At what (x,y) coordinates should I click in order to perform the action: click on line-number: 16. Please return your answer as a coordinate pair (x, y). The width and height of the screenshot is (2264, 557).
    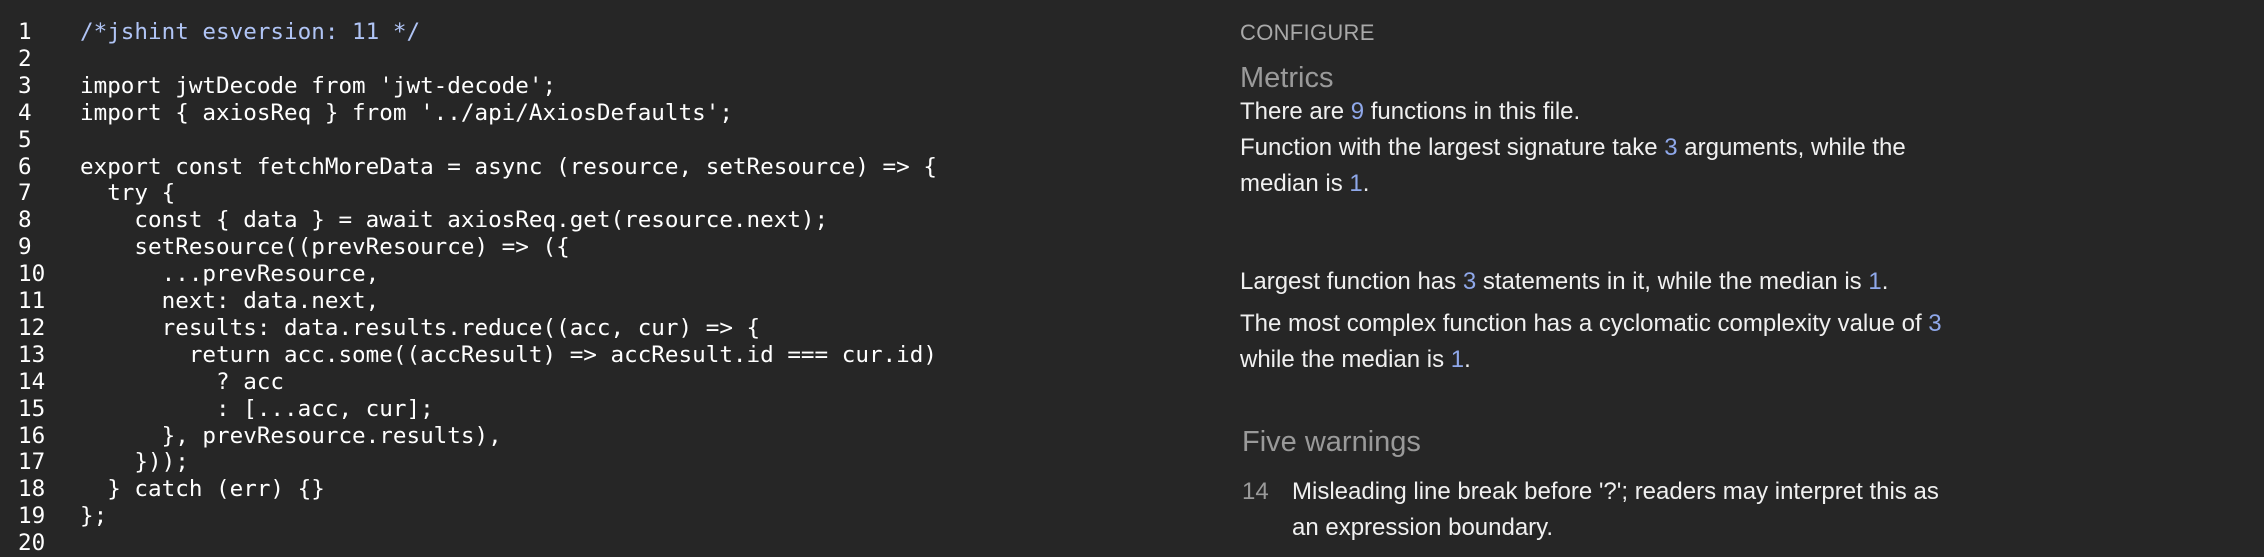
    Looking at the image, I should click on (32, 435).